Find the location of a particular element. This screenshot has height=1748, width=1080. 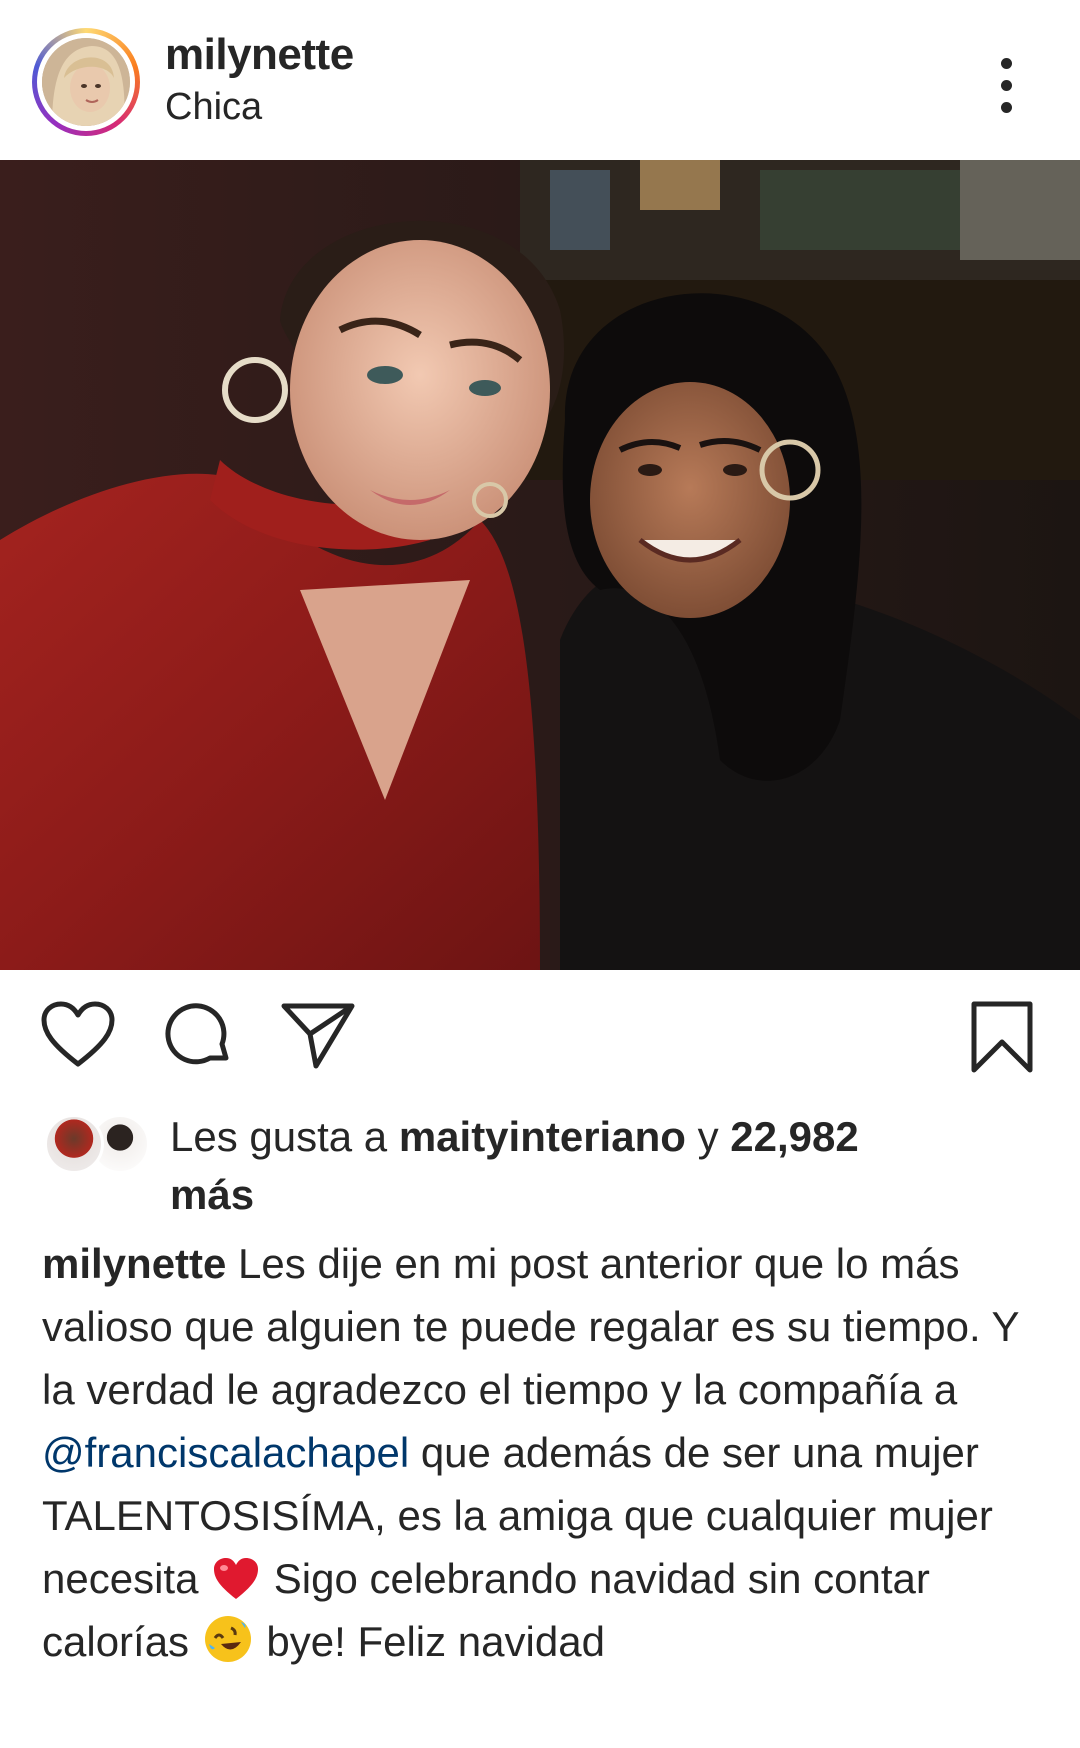

red-heart-emoji is located at coordinates (236, 1579).